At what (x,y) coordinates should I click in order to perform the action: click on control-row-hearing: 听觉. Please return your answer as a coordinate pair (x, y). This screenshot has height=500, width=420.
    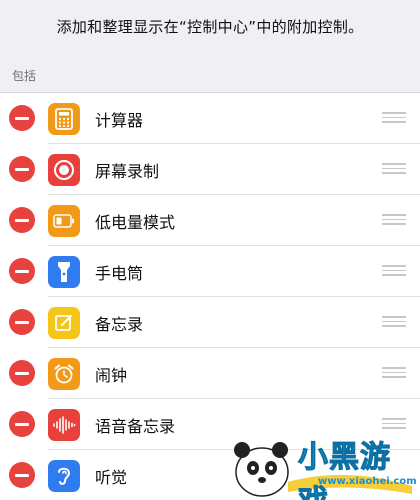
    Looking at the image, I should click on (210, 475).